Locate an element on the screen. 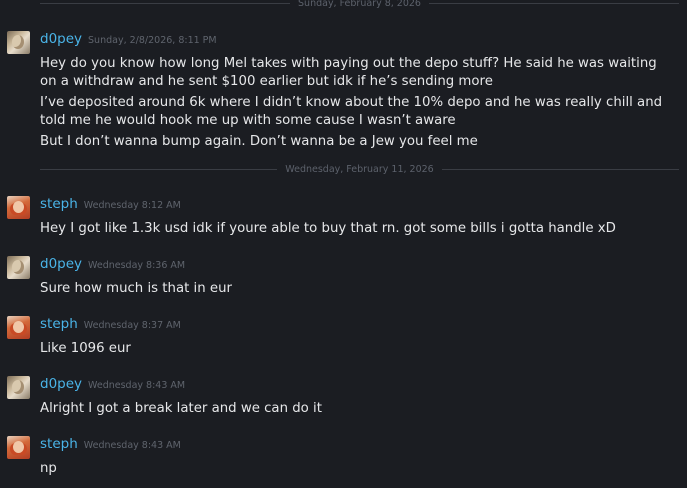 The width and height of the screenshot is (687, 488). message-header: d0pey Sunday, 2/8/2026, 8:11 PM is located at coordinates (128, 39).